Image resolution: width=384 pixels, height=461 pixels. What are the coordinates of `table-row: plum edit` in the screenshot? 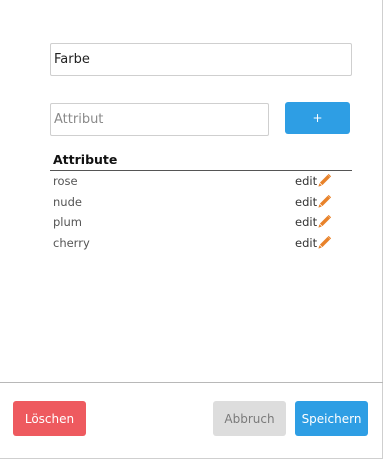 It's located at (201, 222).